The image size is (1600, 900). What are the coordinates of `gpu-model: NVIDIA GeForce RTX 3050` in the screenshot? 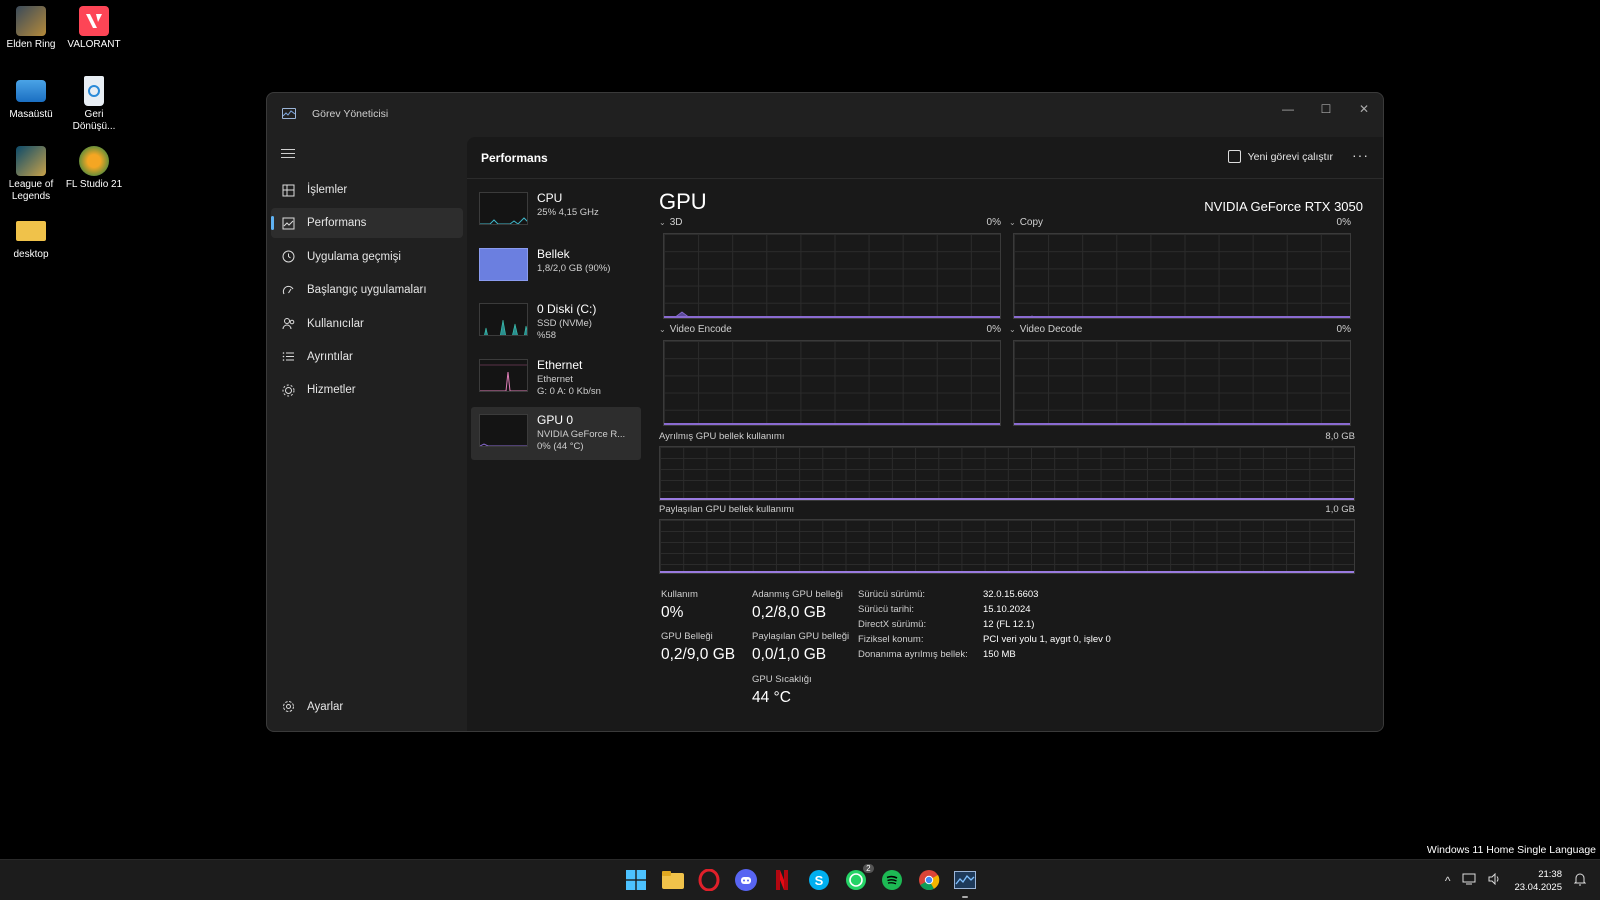 It's located at (1283, 206).